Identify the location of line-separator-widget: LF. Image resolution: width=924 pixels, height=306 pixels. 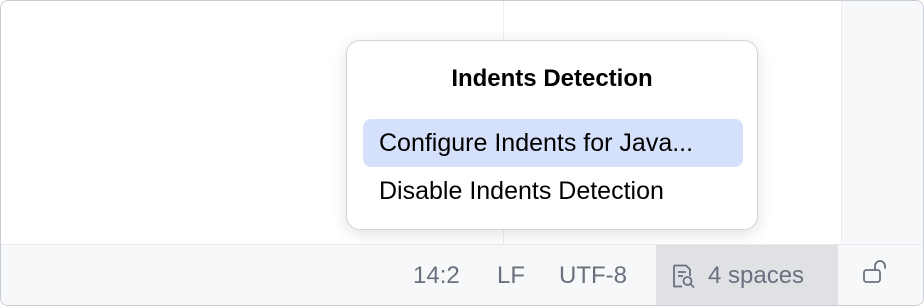
(511, 275).